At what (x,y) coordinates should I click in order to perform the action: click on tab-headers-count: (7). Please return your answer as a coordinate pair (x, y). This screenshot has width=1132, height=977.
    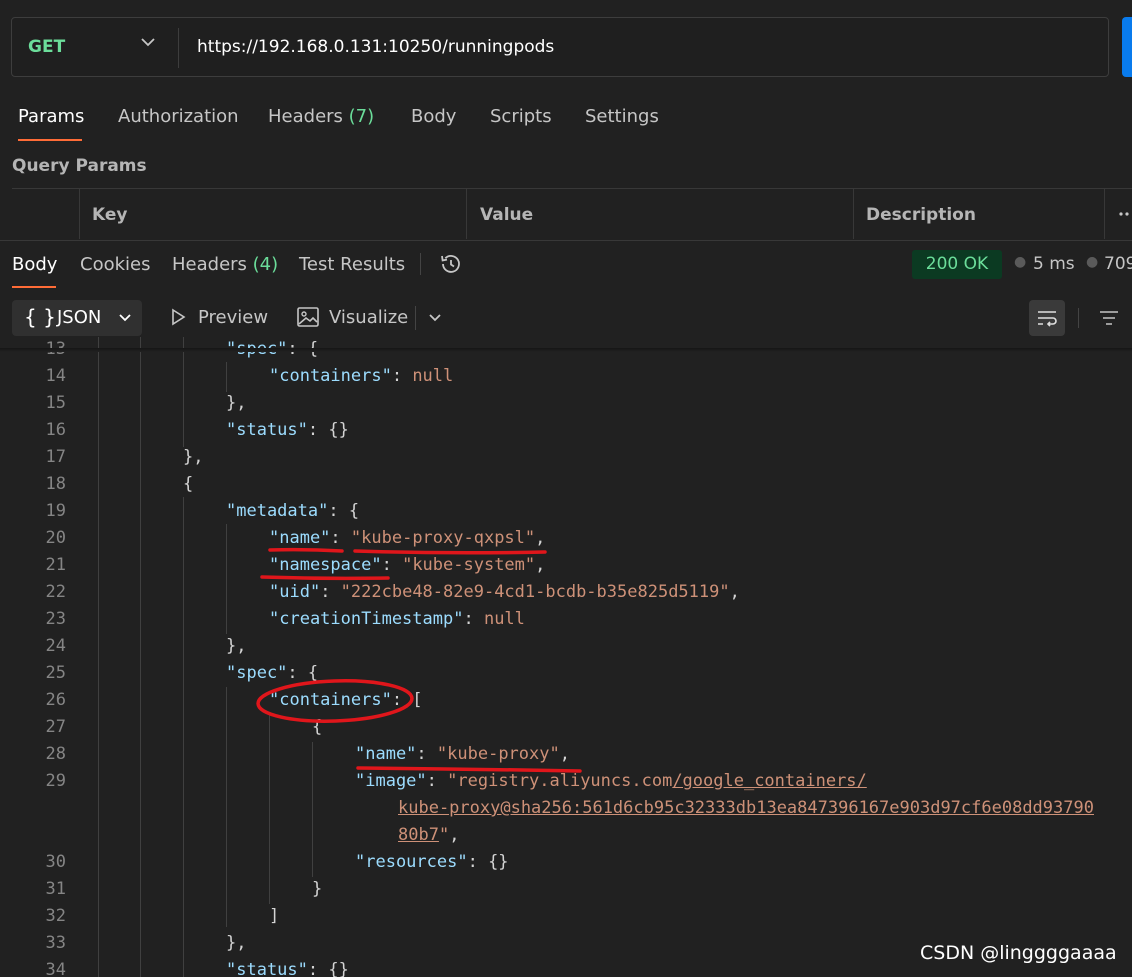
    Looking at the image, I should click on (361, 116).